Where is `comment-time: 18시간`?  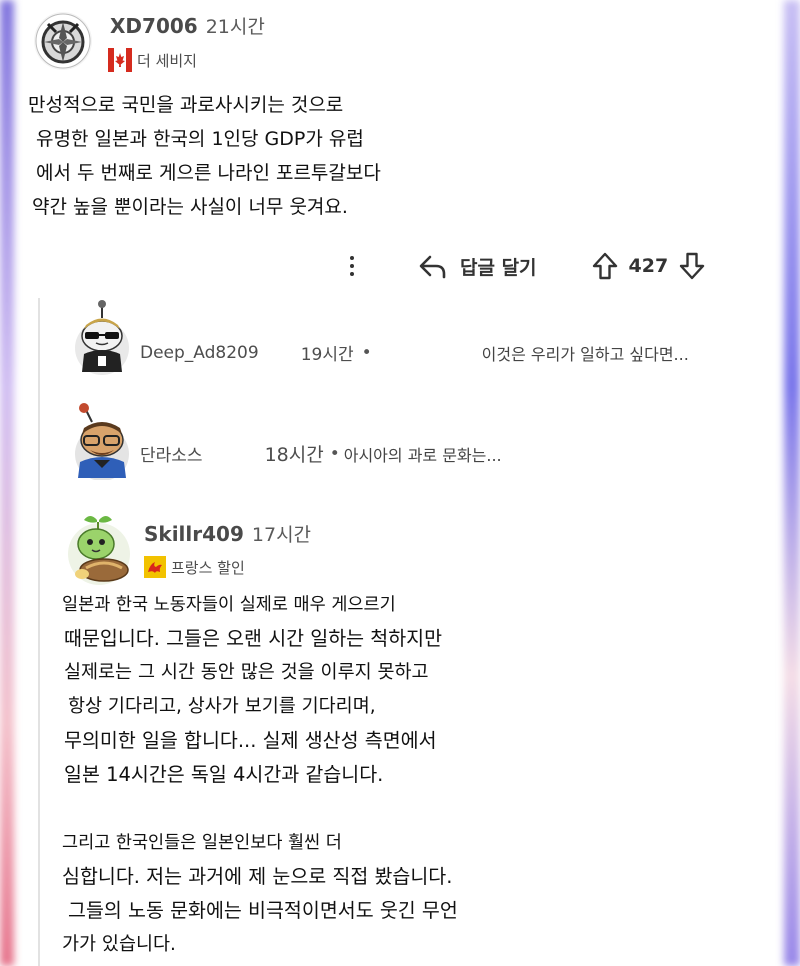 comment-time: 18시간 is located at coordinates (294, 455).